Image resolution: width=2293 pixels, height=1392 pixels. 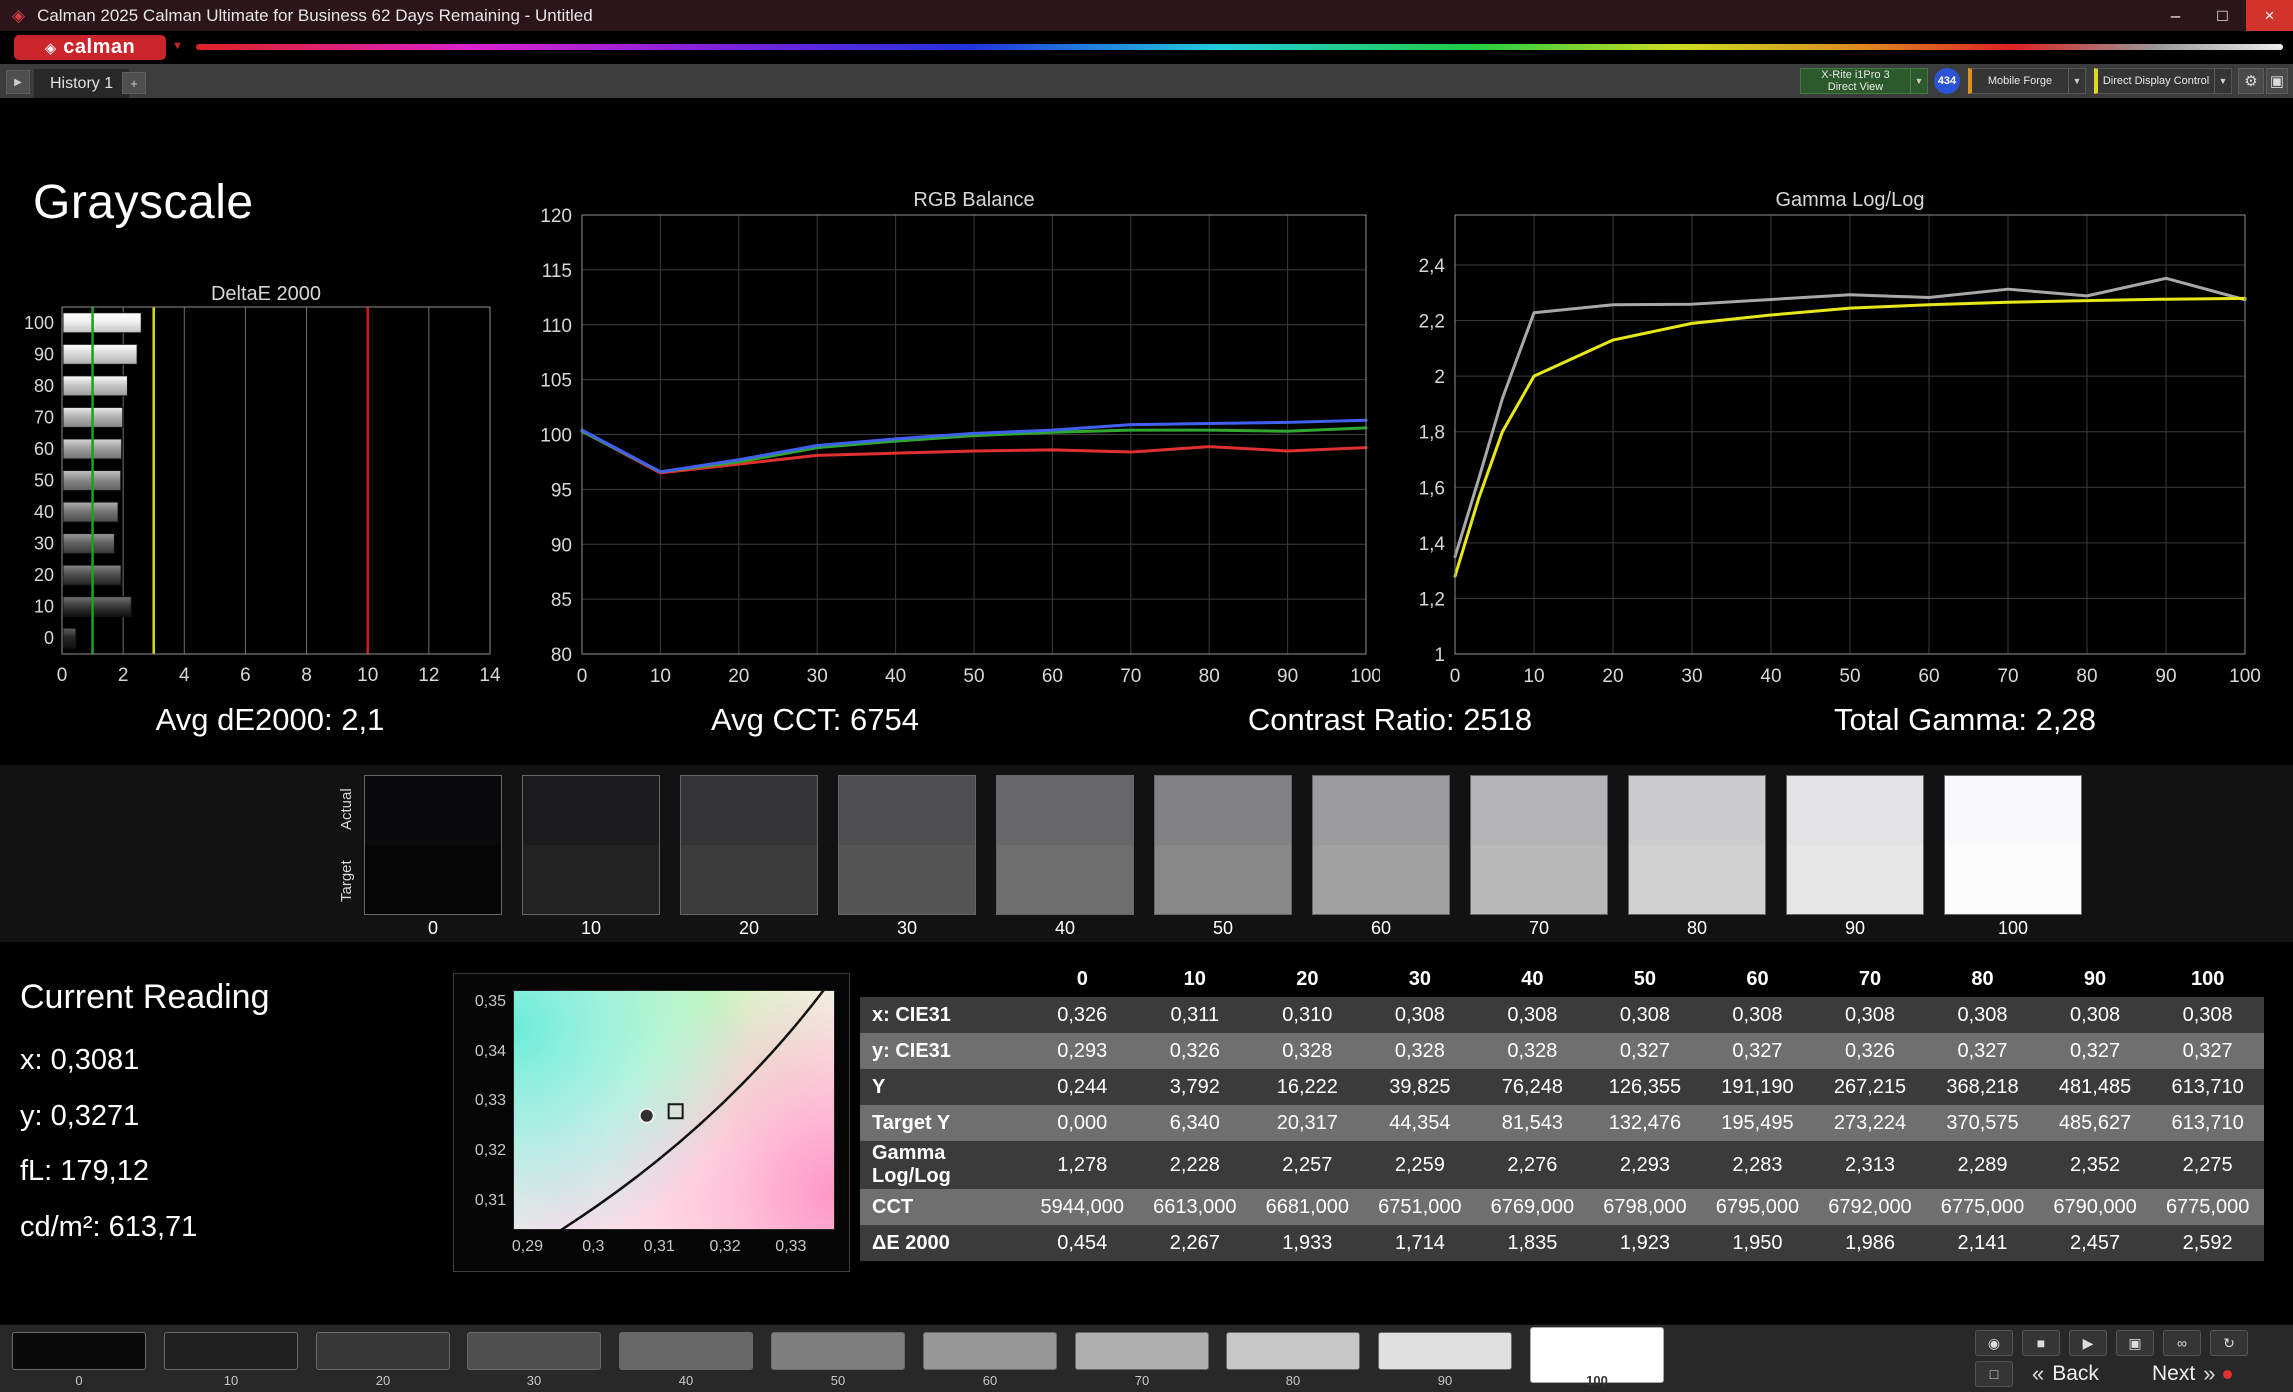 What do you see at coordinates (2135, 1343) in the screenshot?
I see `save-icon: ▣` at bounding box center [2135, 1343].